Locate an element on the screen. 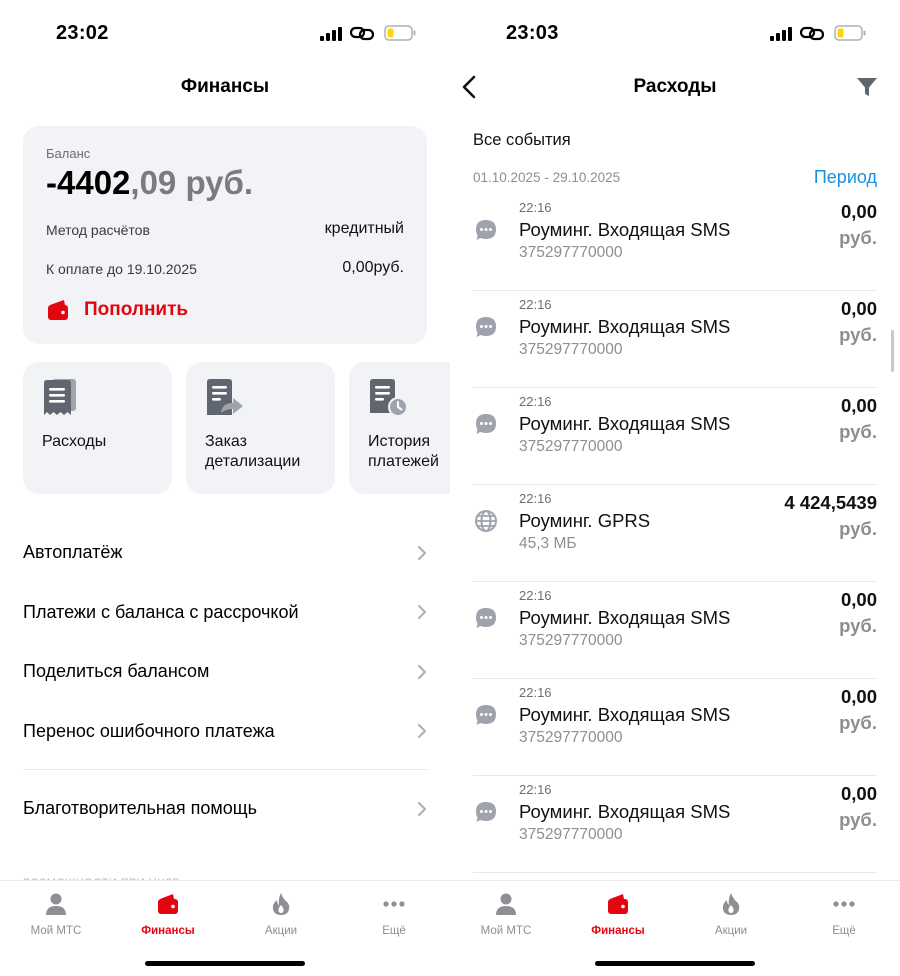  receipt-icon is located at coordinates (60, 397).